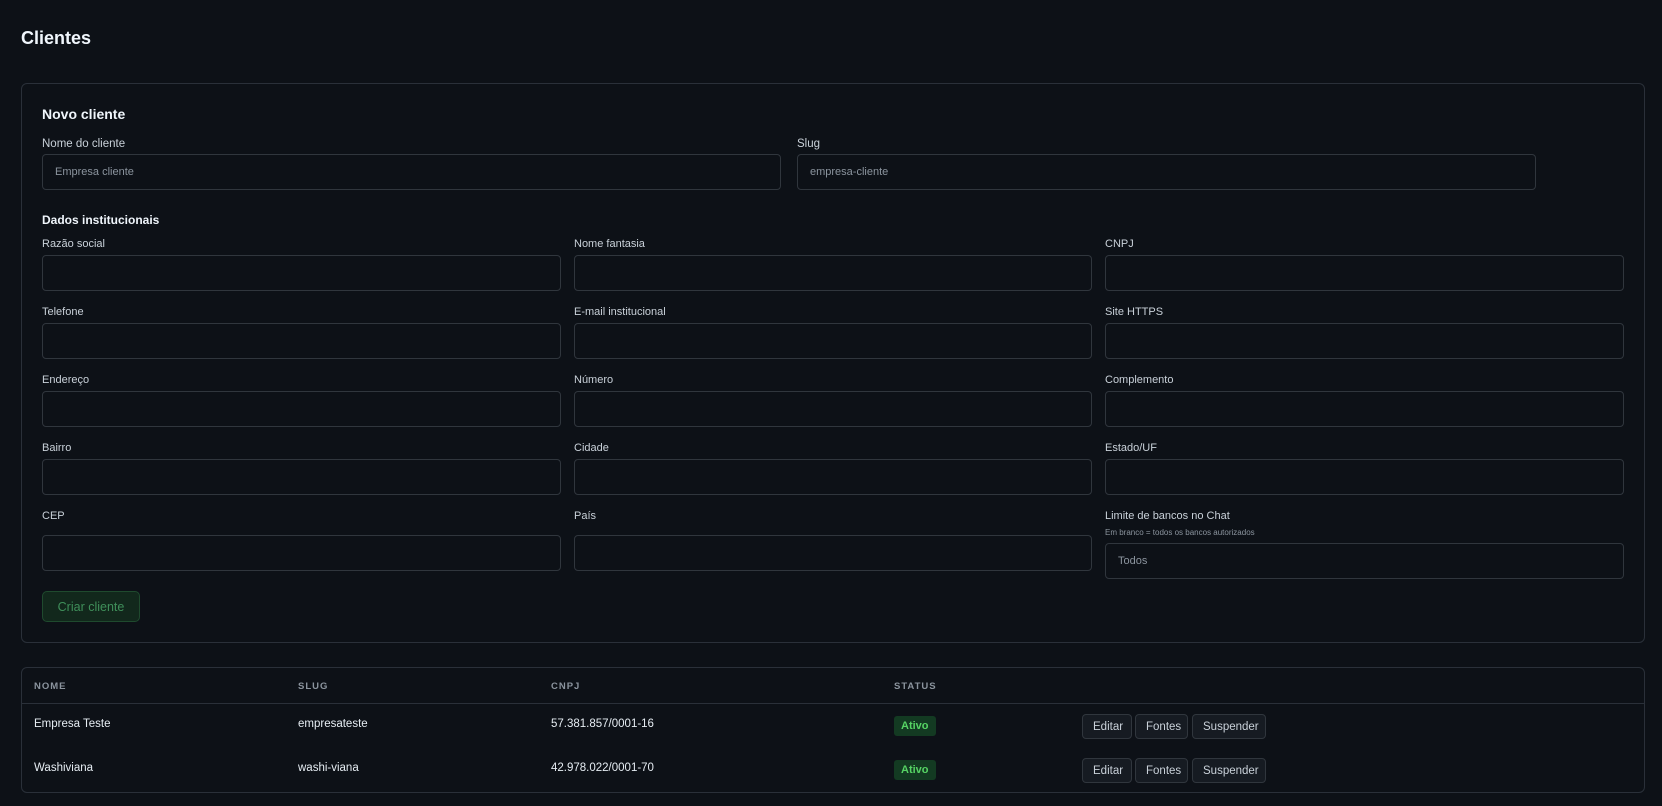 The width and height of the screenshot is (1662, 806). I want to click on slug-input, so click(1166, 172).